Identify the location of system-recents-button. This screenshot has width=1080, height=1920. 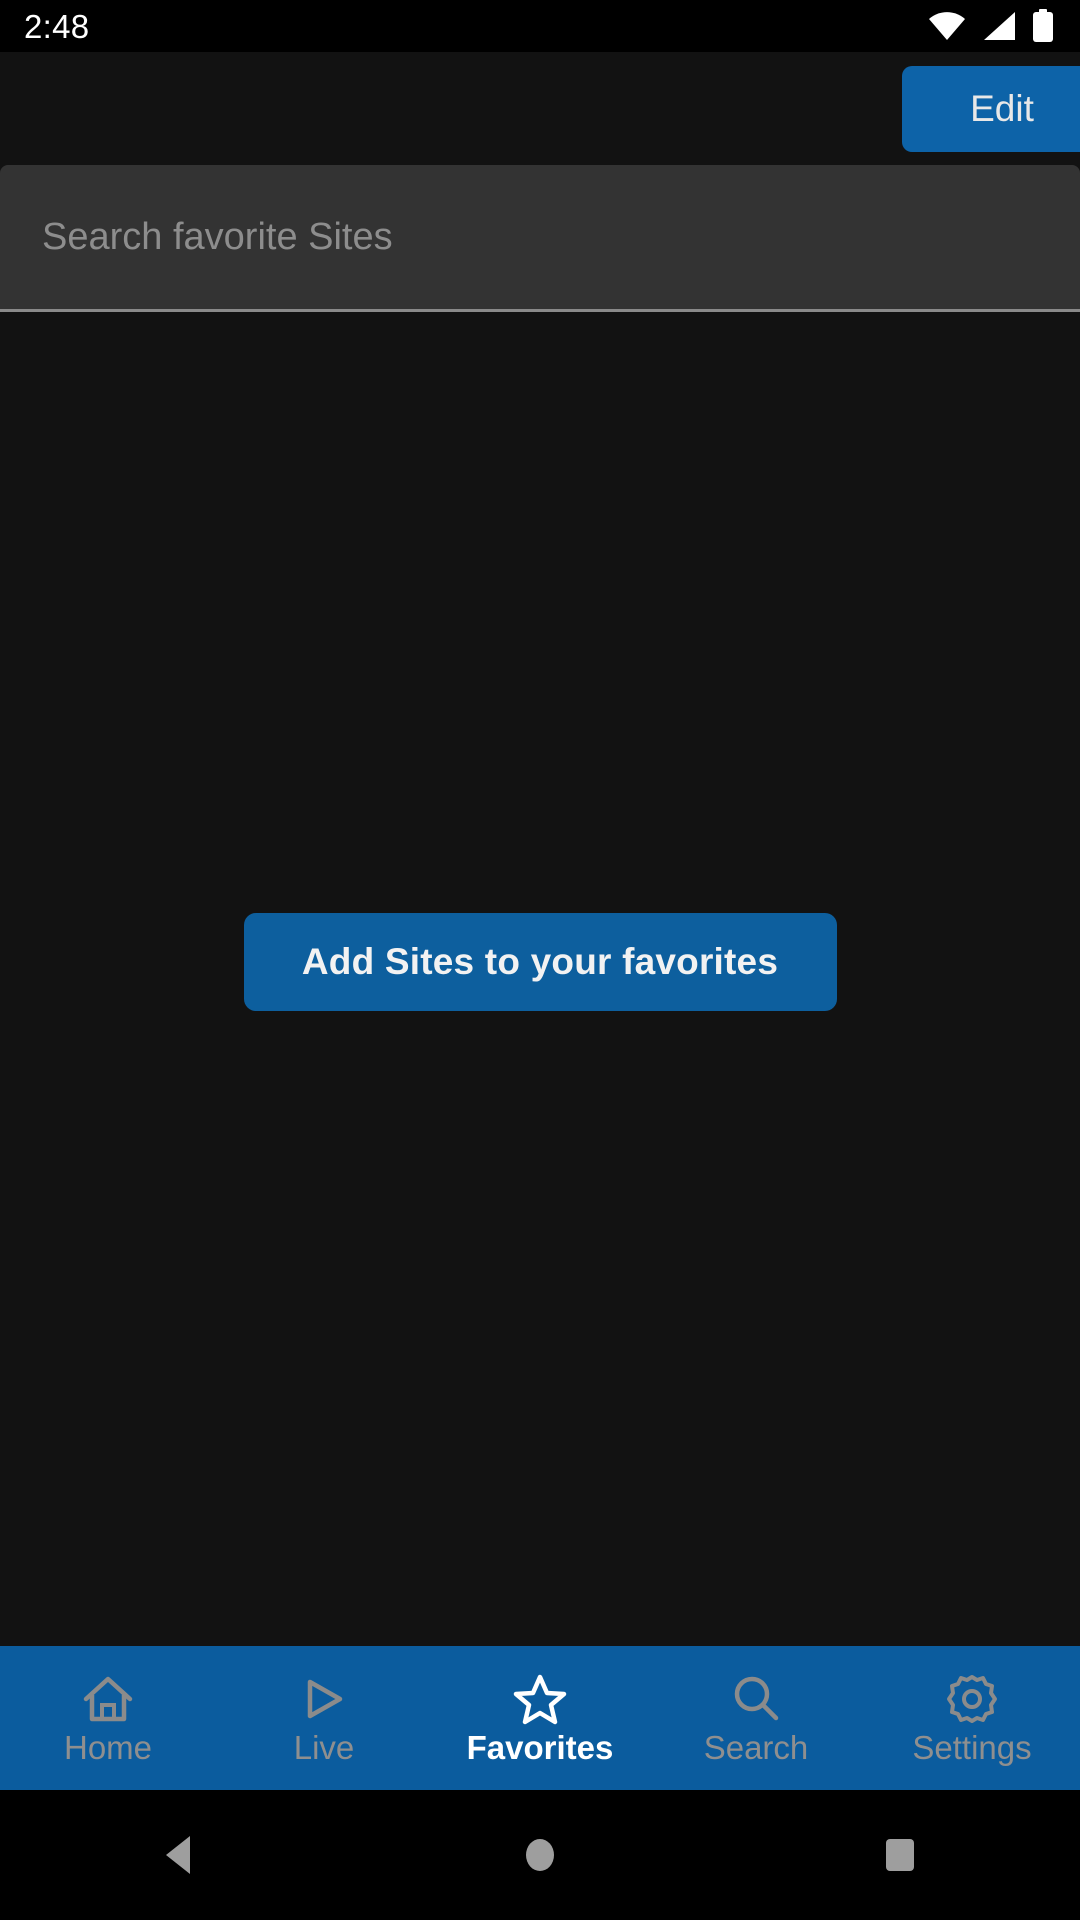
(900, 1855).